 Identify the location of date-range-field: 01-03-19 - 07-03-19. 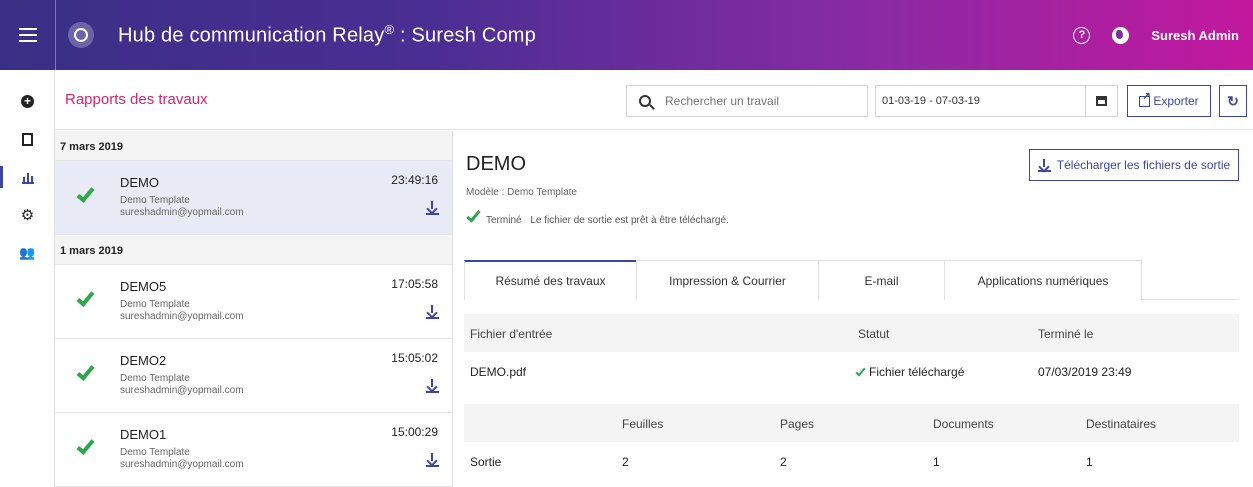
(996, 101).